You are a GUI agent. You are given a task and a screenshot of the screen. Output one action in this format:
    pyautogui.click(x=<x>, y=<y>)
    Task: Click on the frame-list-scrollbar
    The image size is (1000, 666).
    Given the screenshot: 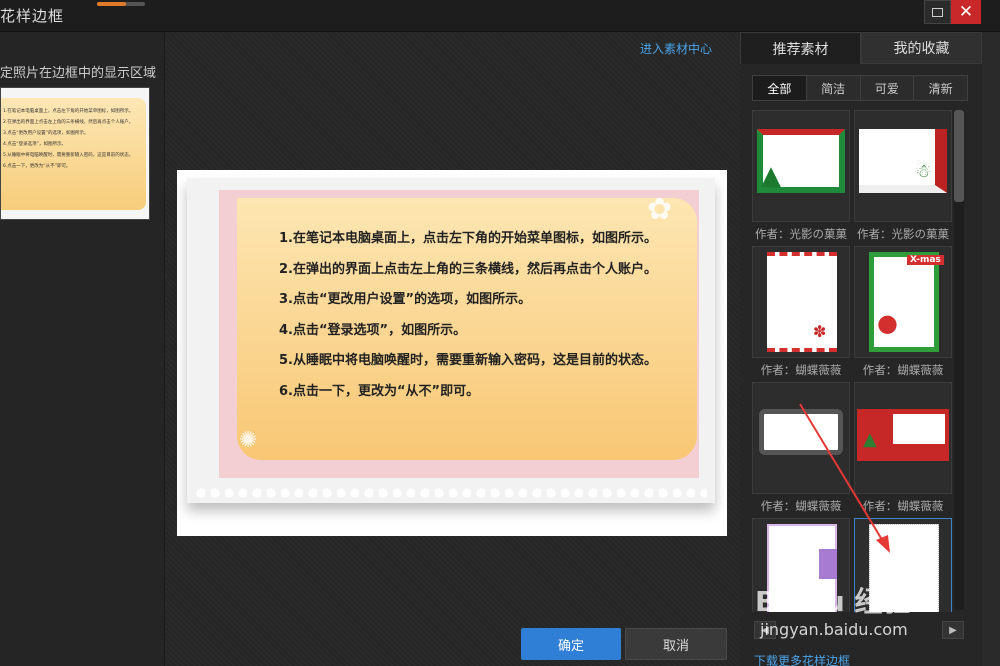 What is the action you would take?
    pyautogui.click(x=959, y=360)
    